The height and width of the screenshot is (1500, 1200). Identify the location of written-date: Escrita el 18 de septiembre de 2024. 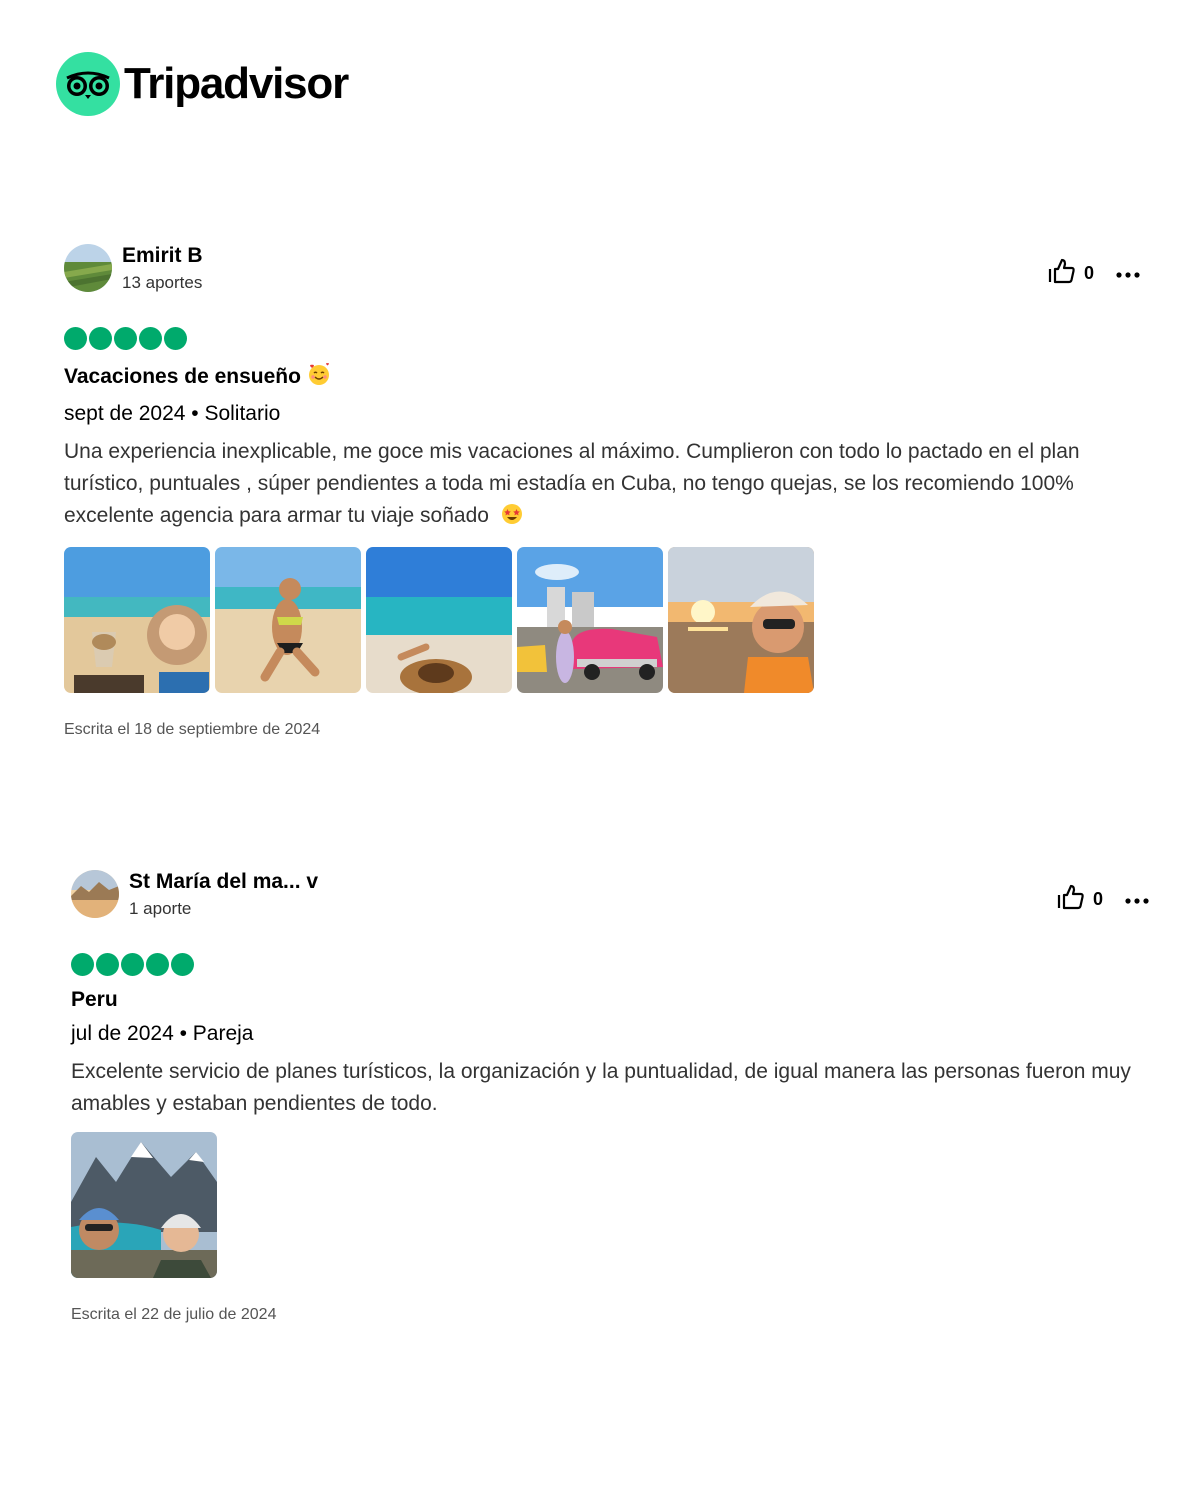
(192, 729).